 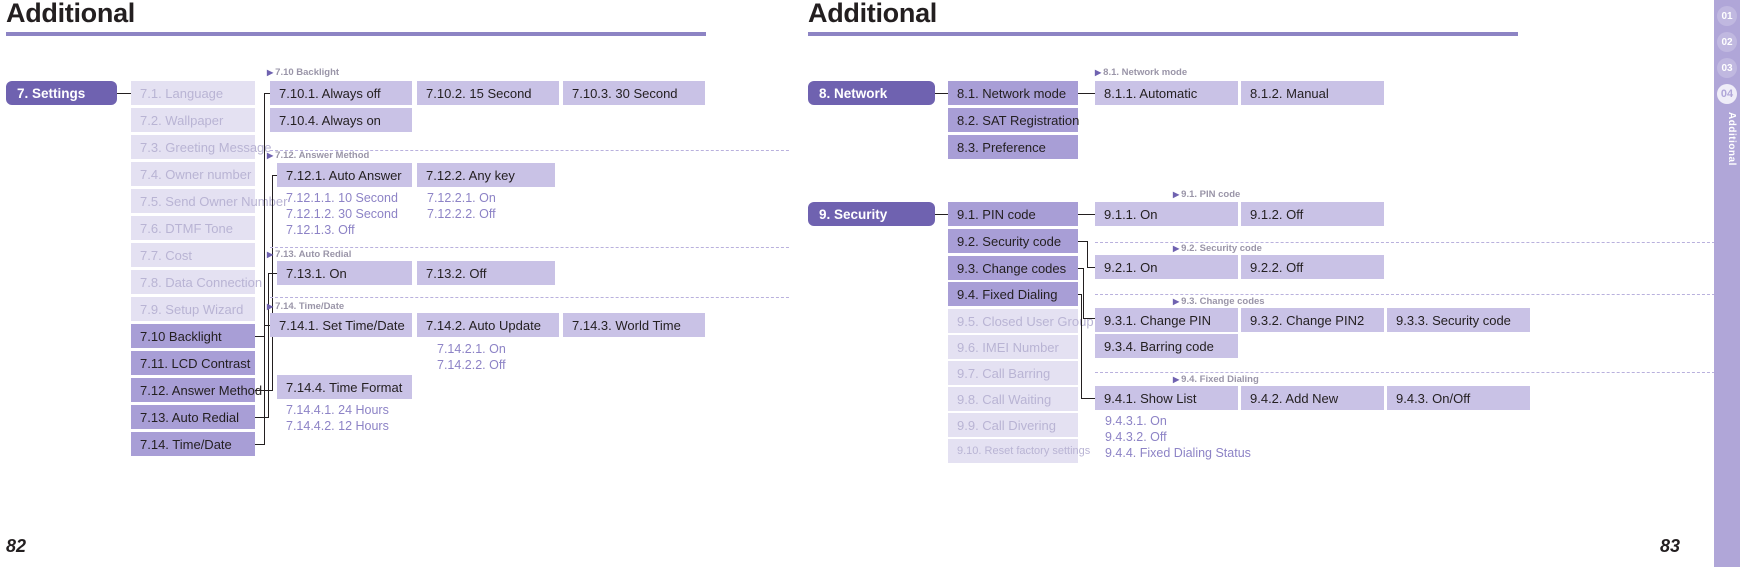 I want to click on group-caption-7-14: ▶ 7.14. Time/Date, so click(x=306, y=306).